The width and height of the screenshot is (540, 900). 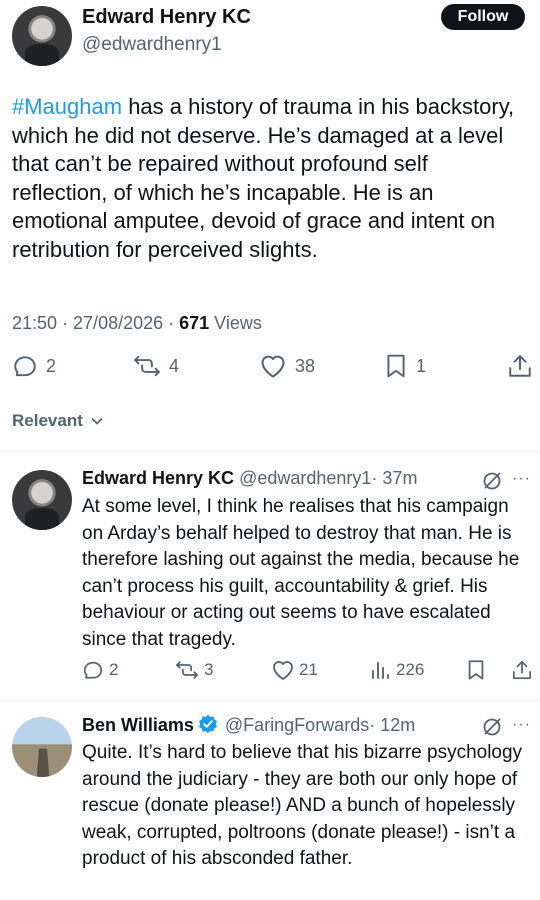 What do you see at coordinates (152, 45) in the screenshot?
I see `author-handle: @edwardhenry1` at bounding box center [152, 45].